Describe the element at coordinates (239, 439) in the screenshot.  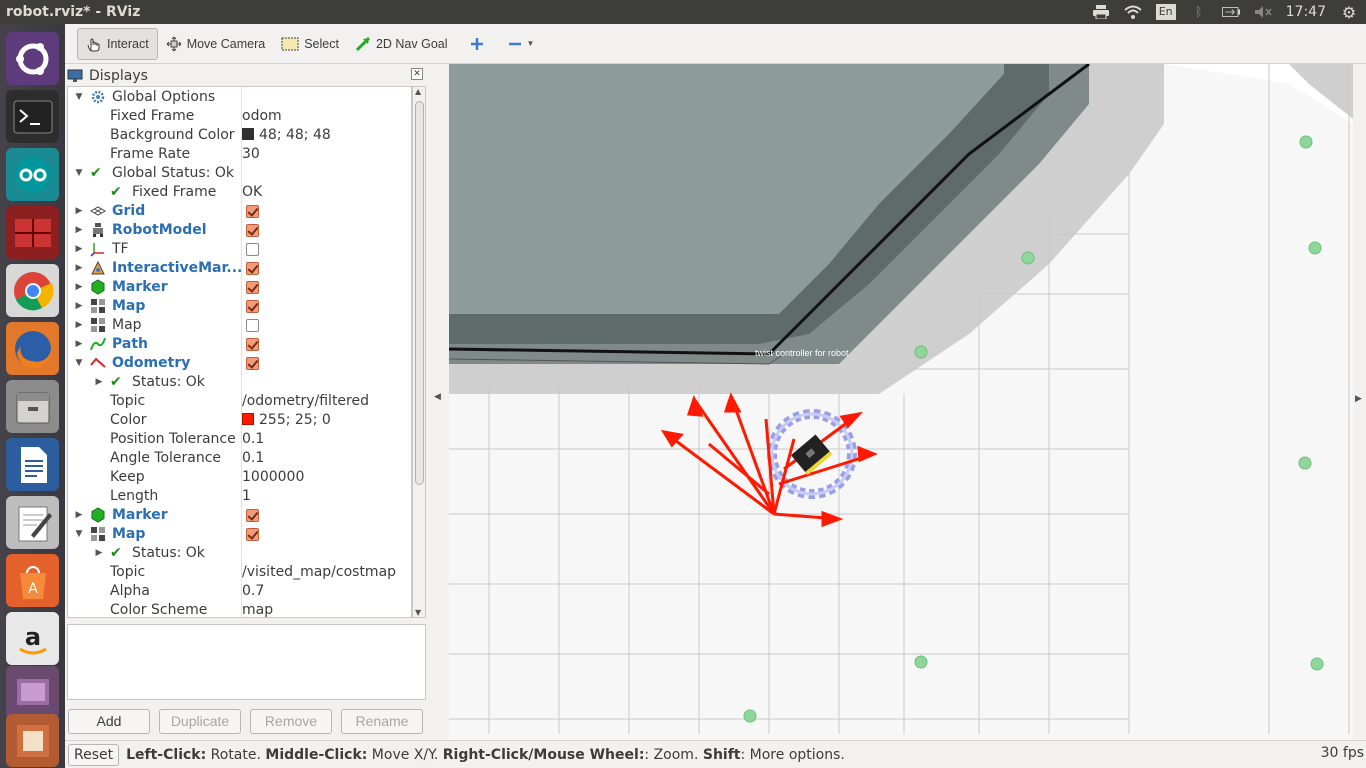
I see `tree-row-position-tolerance: Position Tolerance 0.1` at that location.